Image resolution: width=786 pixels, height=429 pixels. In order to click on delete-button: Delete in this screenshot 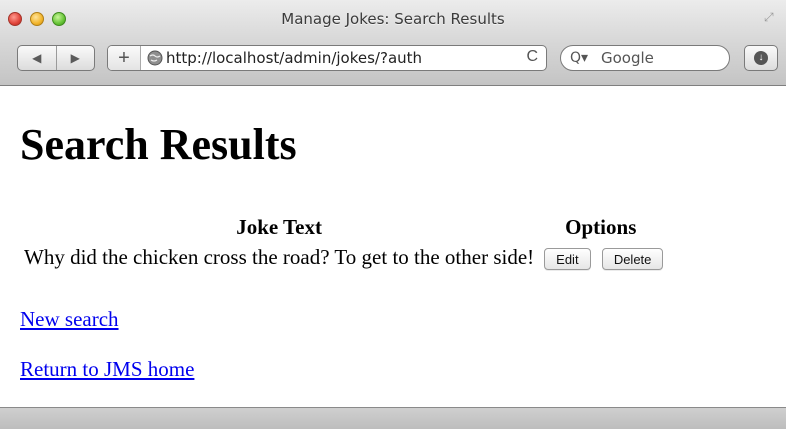, I will do `click(632, 258)`.